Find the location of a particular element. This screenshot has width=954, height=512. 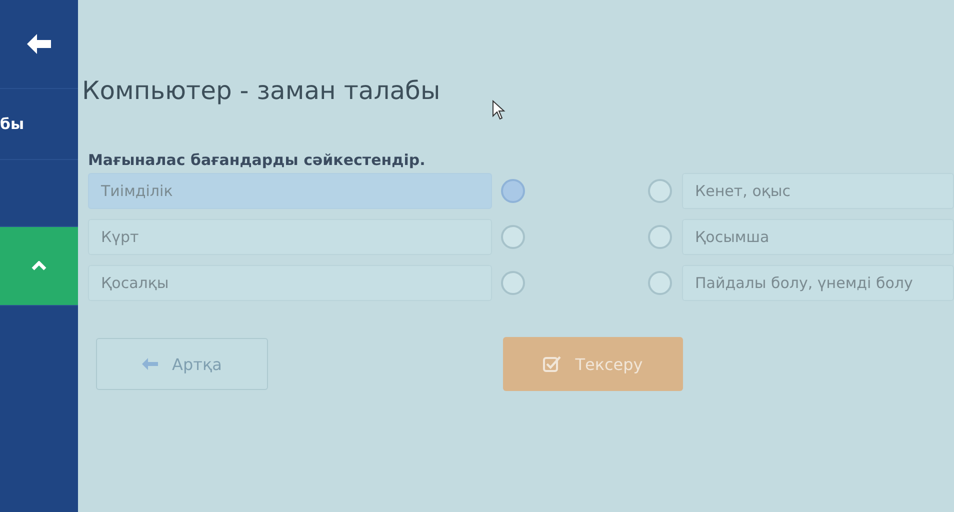

chevron-up-icon is located at coordinates (39, 266).